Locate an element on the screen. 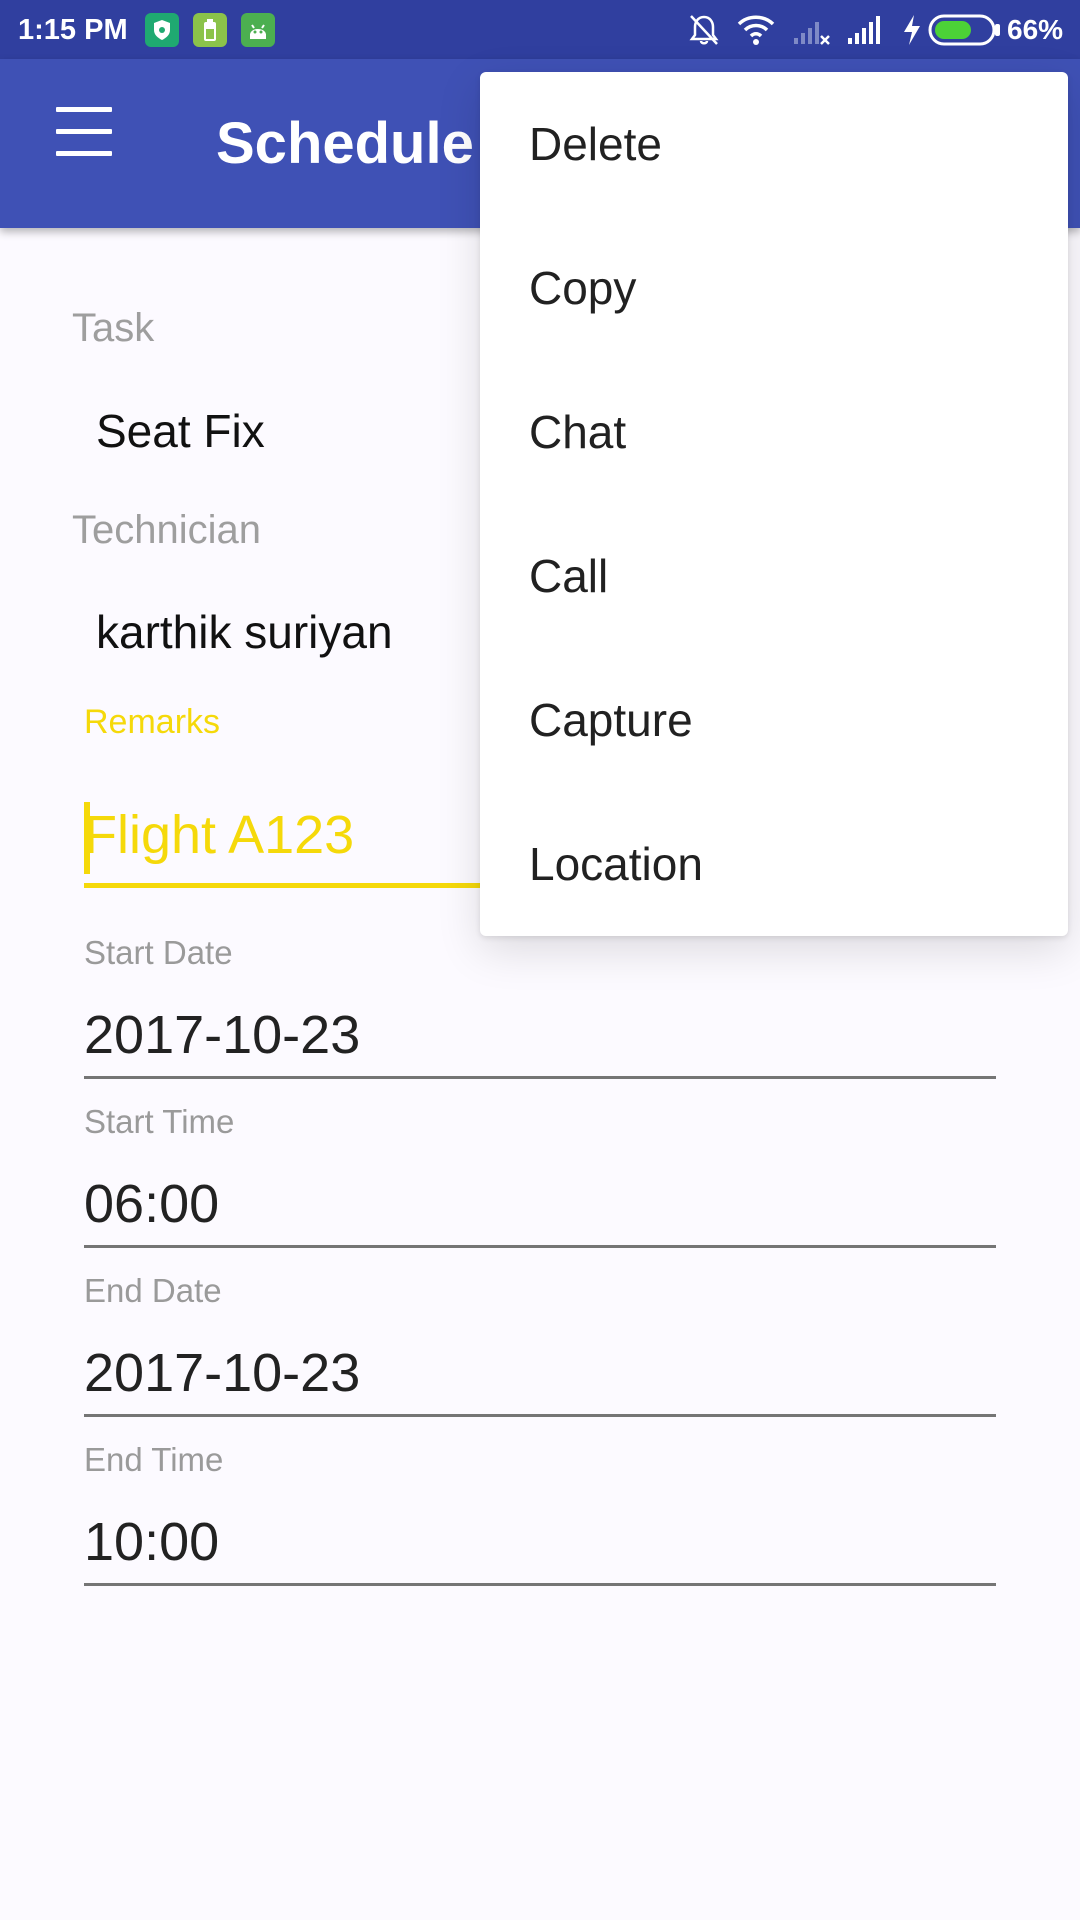 The height and width of the screenshot is (1920, 1080). menu-item-label: Delete is located at coordinates (595, 144).